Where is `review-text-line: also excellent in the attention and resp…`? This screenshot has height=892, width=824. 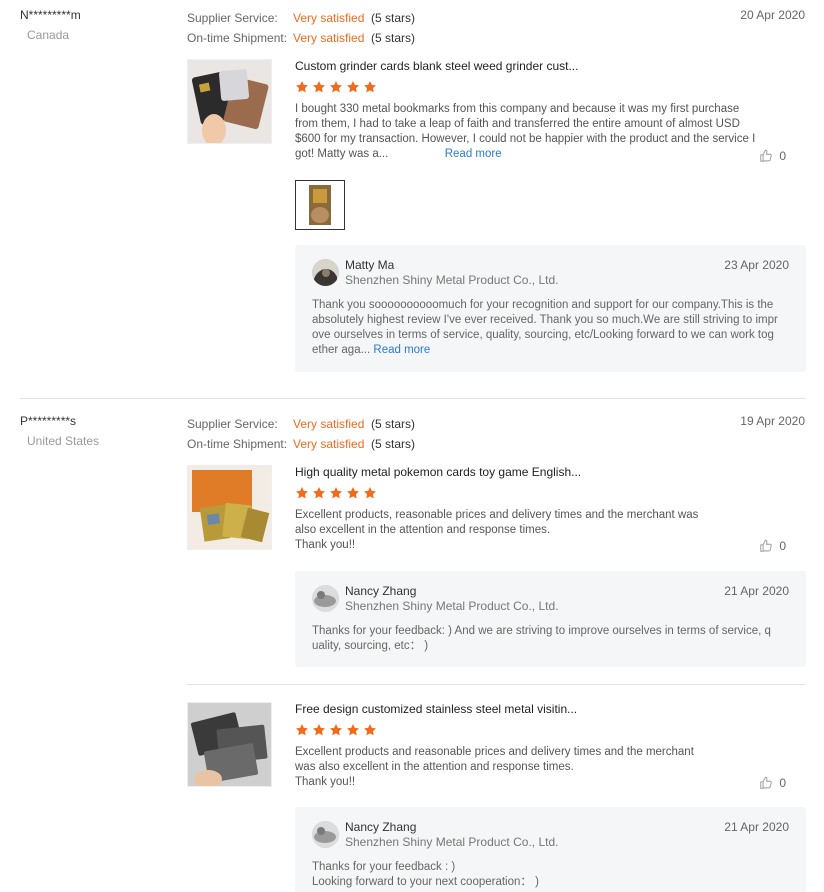
review-text-line: also excellent in the attention and resp… is located at coordinates (423, 530).